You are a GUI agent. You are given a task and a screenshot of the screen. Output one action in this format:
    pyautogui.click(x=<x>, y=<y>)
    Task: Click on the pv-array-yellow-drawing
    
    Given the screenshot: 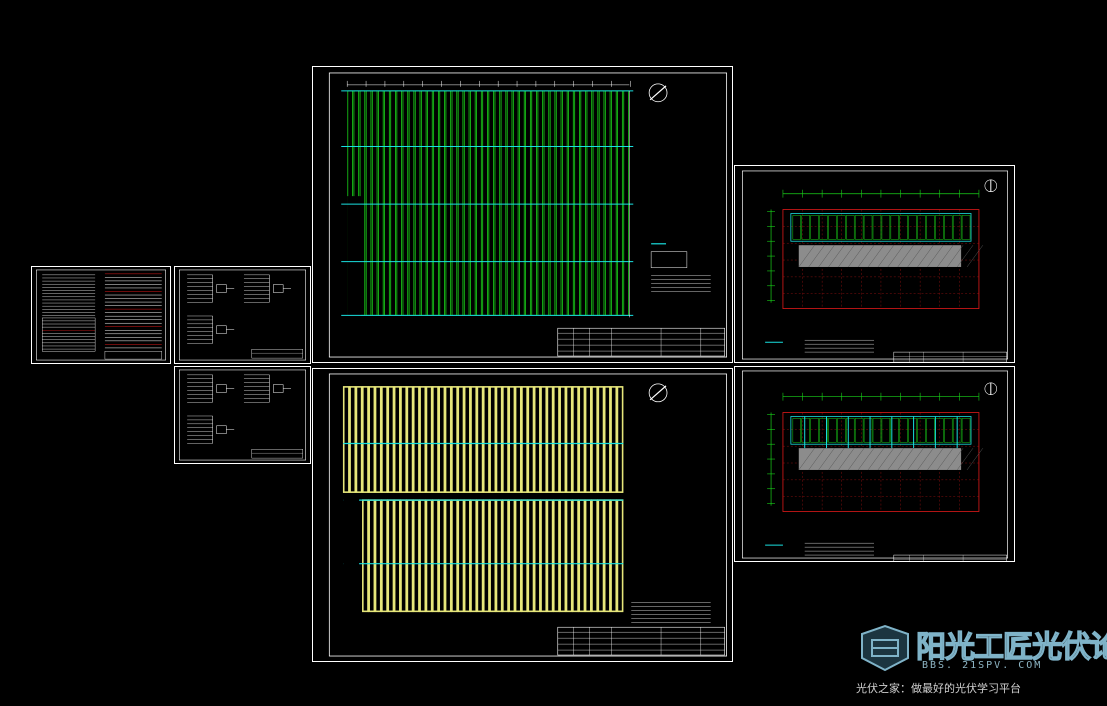 What is the action you would take?
    pyautogui.click(x=527, y=515)
    